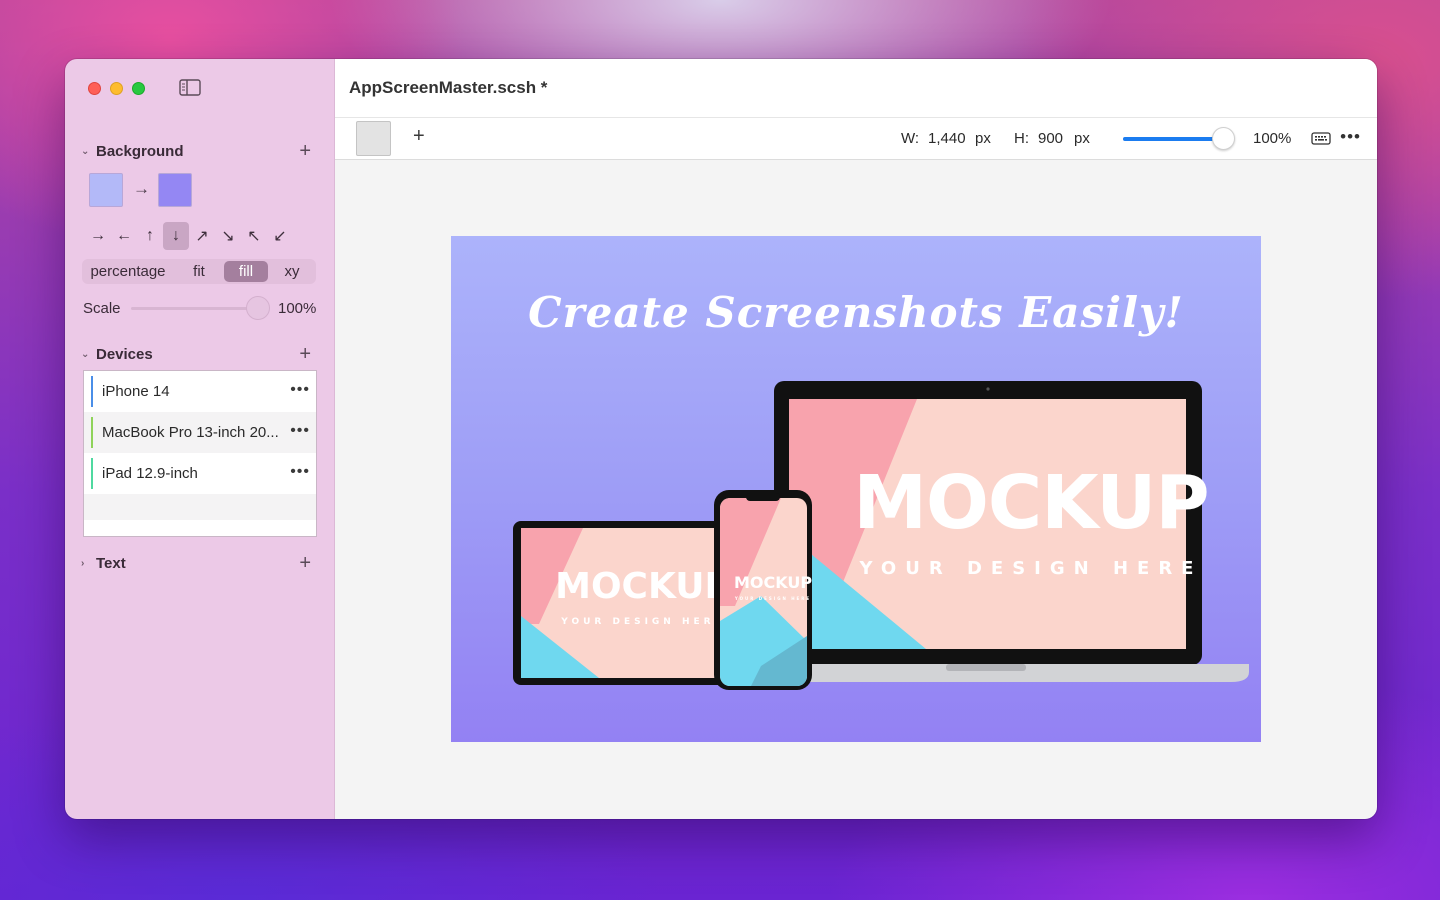  Describe the element at coordinates (1021, 138) in the screenshot. I see `height-label: H:` at that location.